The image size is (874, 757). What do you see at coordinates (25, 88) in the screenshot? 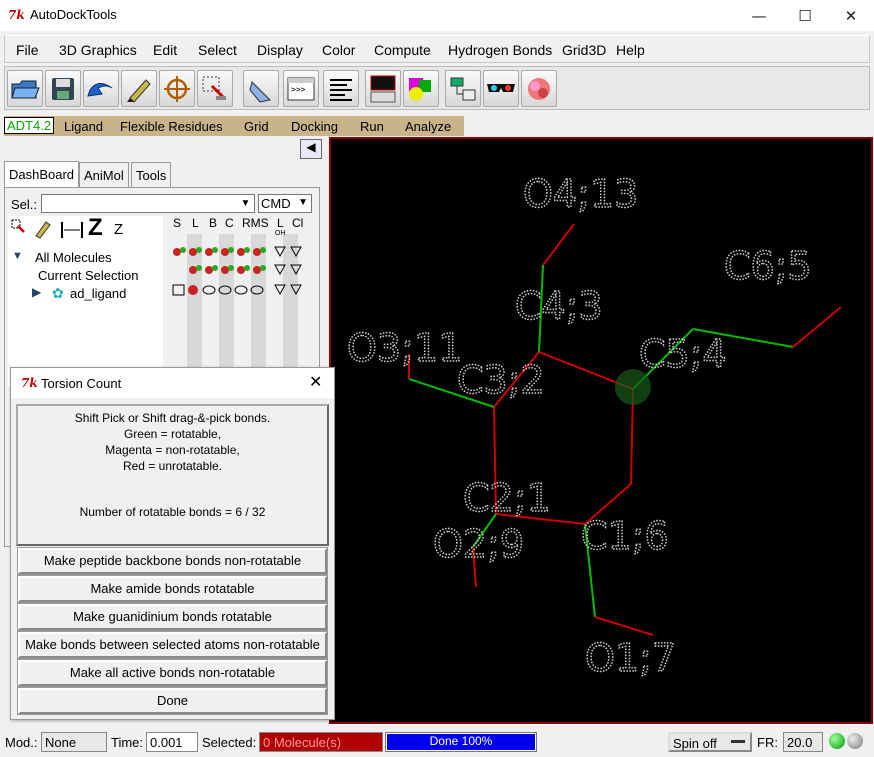
I see `open-file-icon` at bounding box center [25, 88].